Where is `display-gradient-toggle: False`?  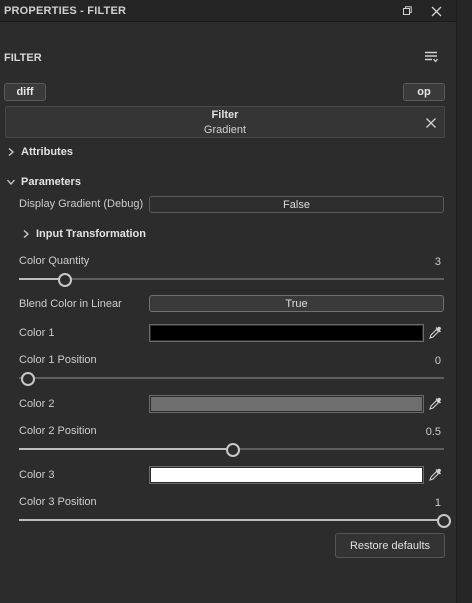
display-gradient-toggle: False is located at coordinates (296, 204).